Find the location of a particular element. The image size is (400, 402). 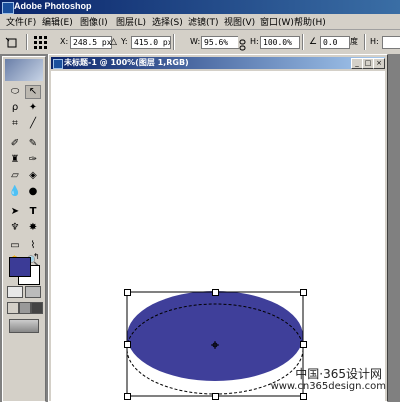

toolbox-logo is located at coordinates (24, 70).